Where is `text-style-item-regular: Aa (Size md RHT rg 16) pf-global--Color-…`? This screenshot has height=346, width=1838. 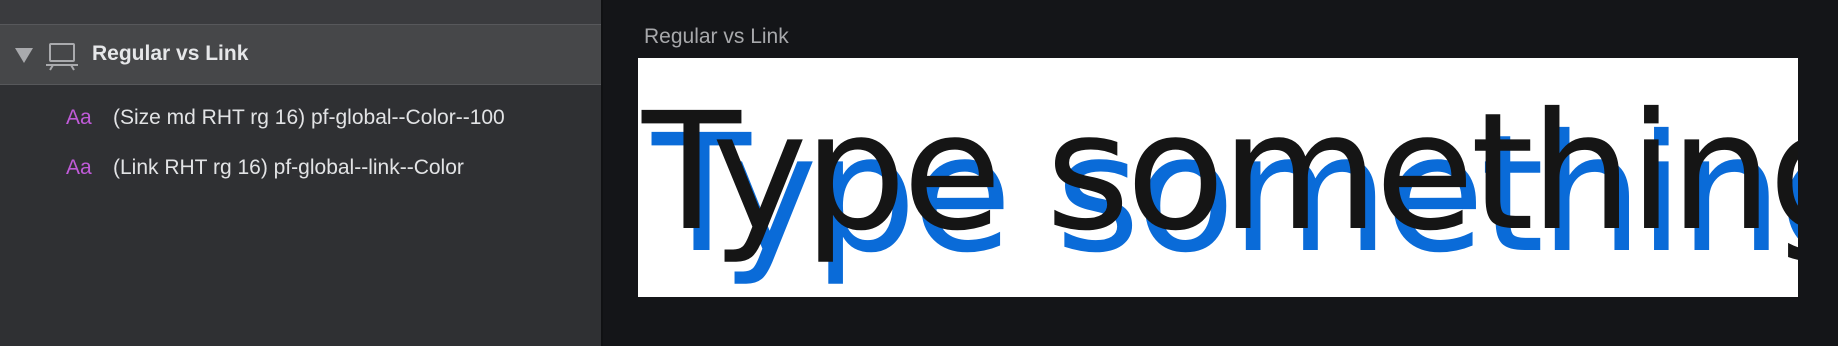
text-style-item-regular: Aa (Size md RHT rg 16) pf-global--Color-… is located at coordinates (300, 118).